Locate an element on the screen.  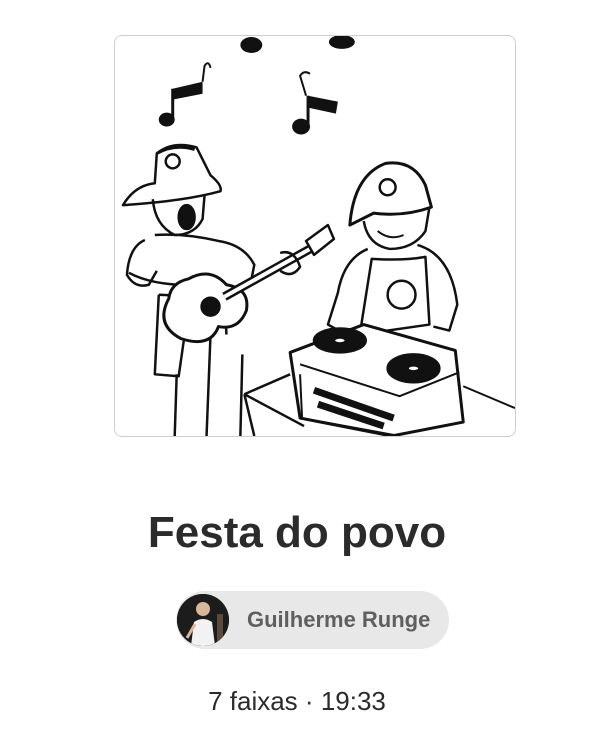
album-meta: 7 faixas · 19:33 is located at coordinates (297, 701).